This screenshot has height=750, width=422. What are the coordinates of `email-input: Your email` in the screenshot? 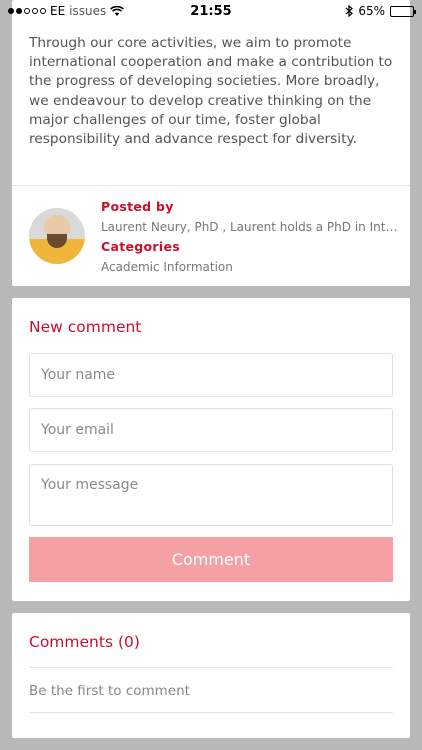 It's located at (211, 430).